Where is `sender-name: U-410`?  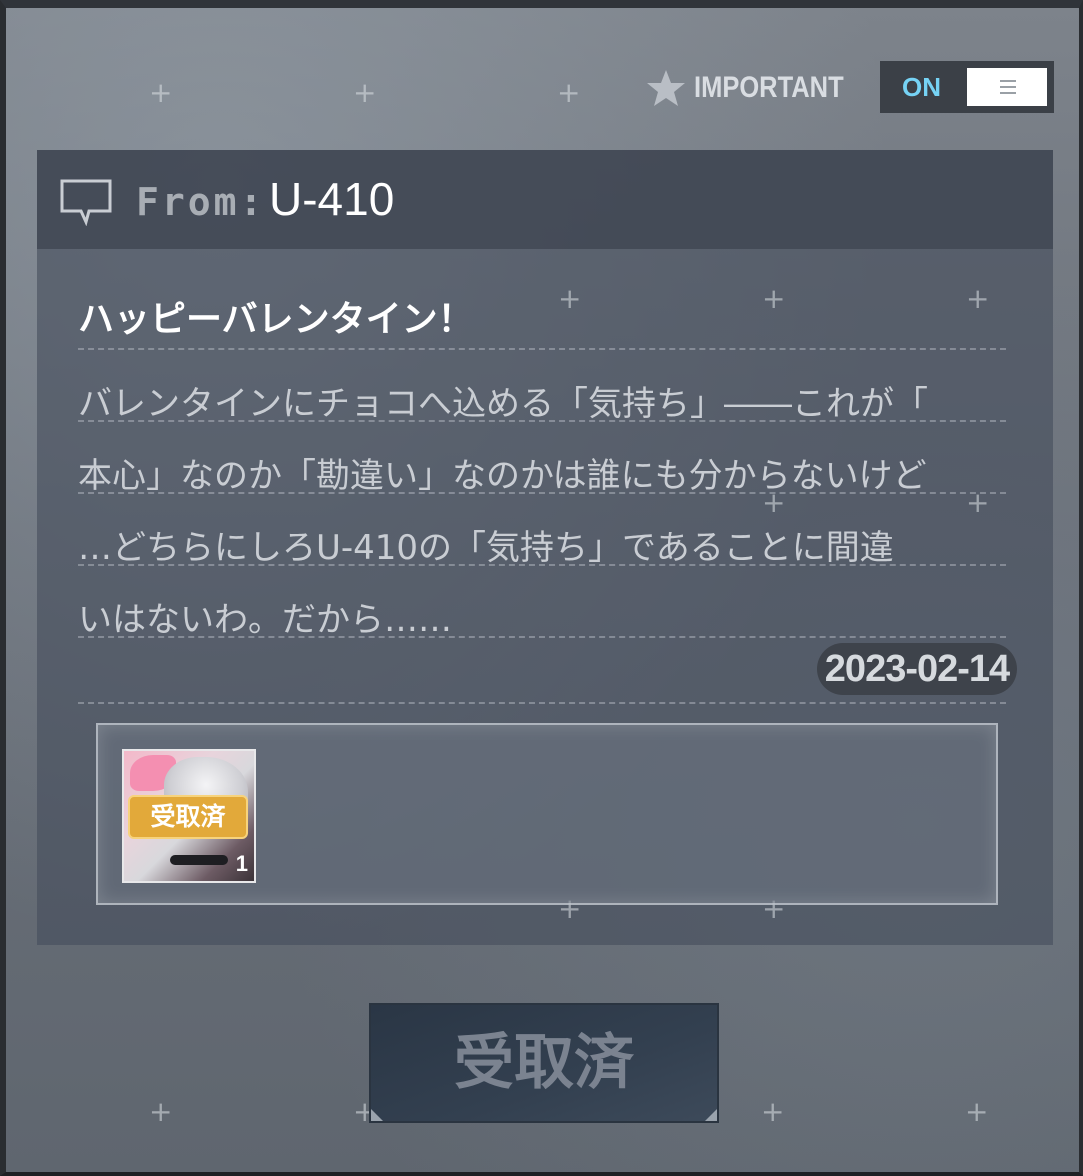 sender-name: U-410 is located at coordinates (332, 199).